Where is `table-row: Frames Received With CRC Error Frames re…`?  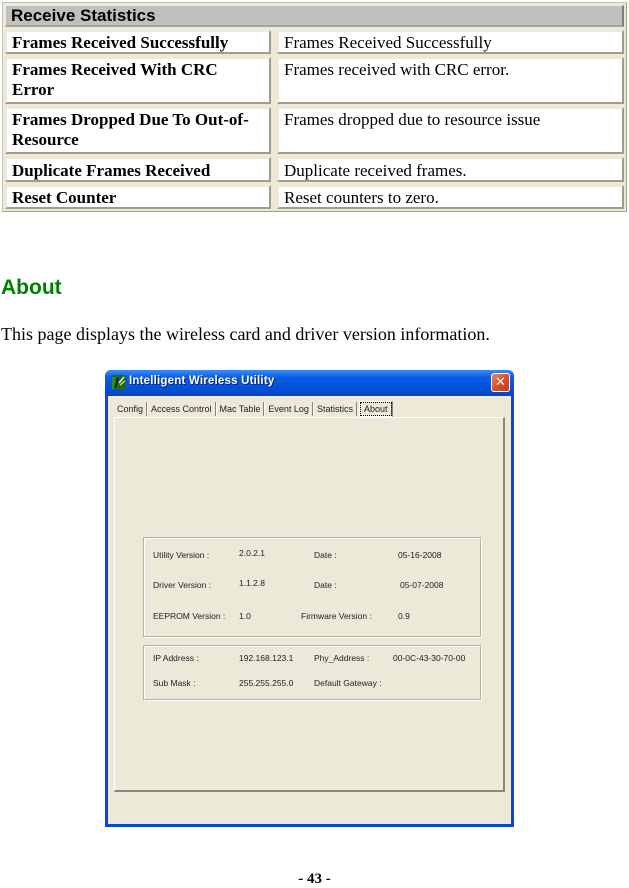
table-row: Frames Received With CRC Error Frames re… is located at coordinates (314, 80).